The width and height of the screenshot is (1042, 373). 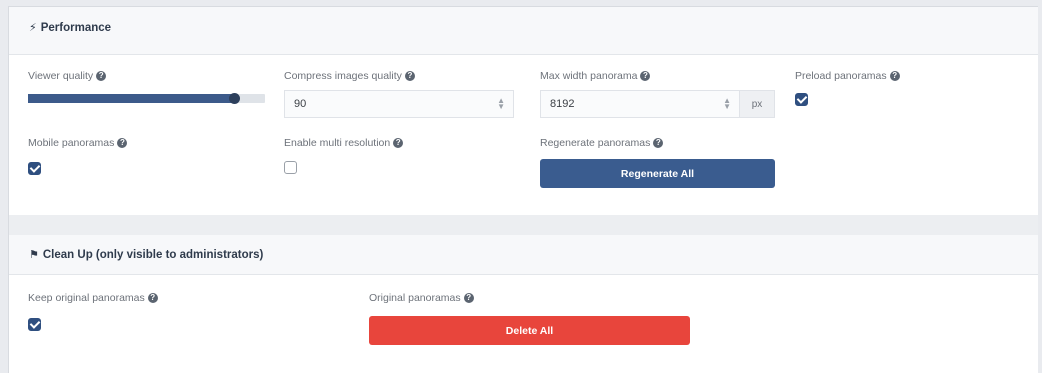 I want to click on max-width-label: Max width panorama ?, so click(x=595, y=76).